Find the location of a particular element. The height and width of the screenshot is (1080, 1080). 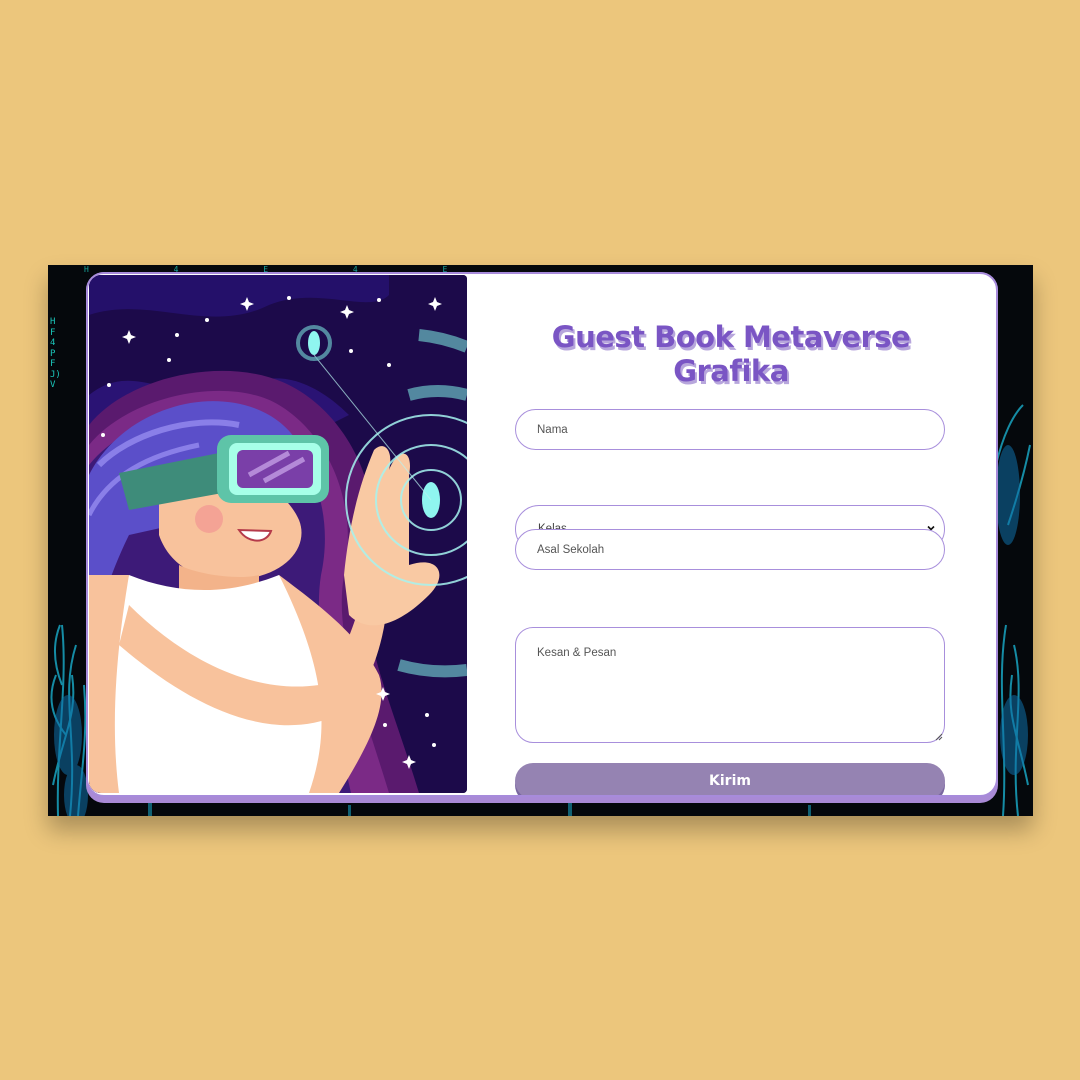

kesan-pesan-textarea is located at coordinates (730, 685).